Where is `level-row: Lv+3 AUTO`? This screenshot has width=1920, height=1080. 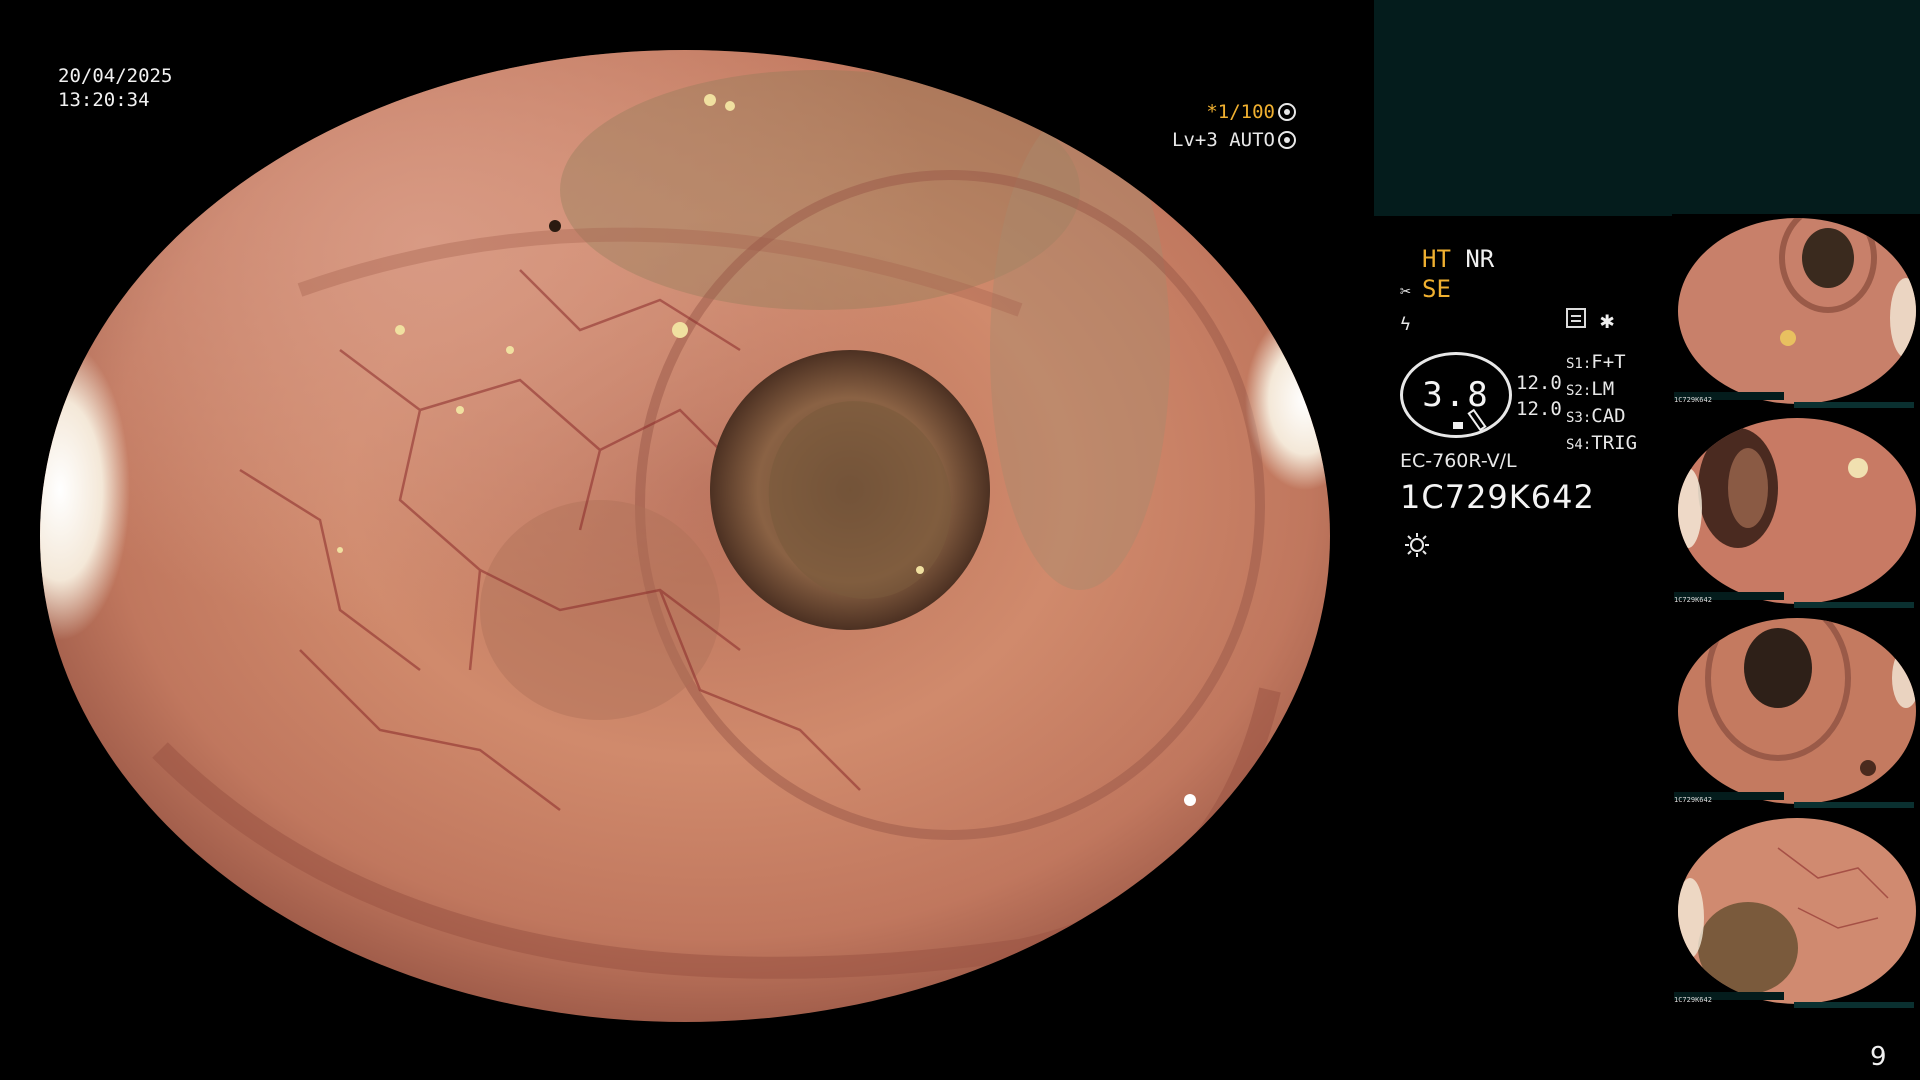
level-row: Lv+3 AUTO is located at coordinates (1234, 140).